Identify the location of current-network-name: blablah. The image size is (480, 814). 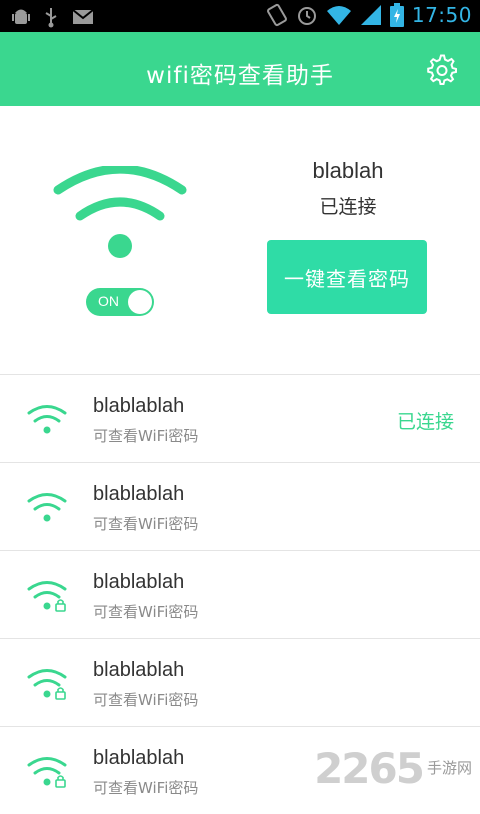
(348, 171).